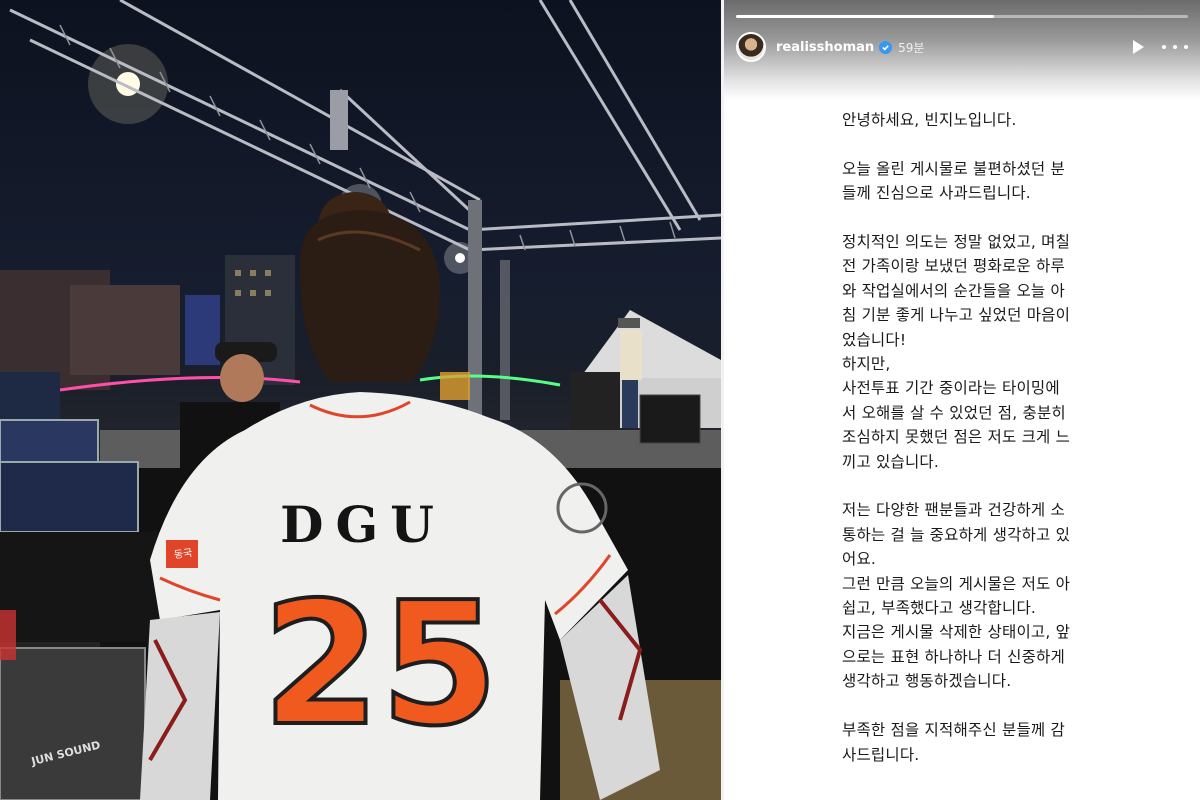 The image size is (1200, 800). Describe the element at coordinates (1175, 47) in the screenshot. I see `more-options-icon` at that location.